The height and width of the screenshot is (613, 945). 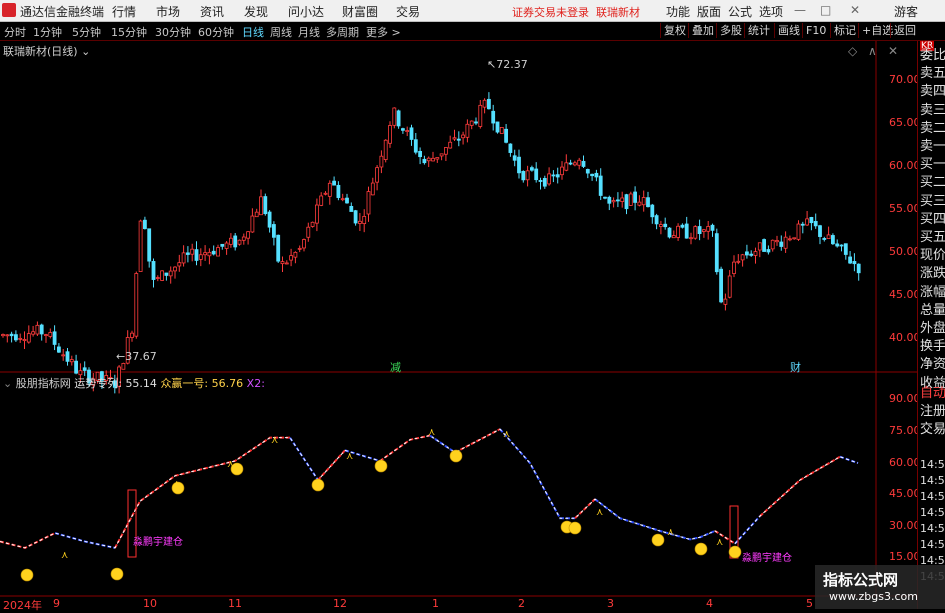 I want to click on button-overlay: 叠加, so click(x=702, y=30).